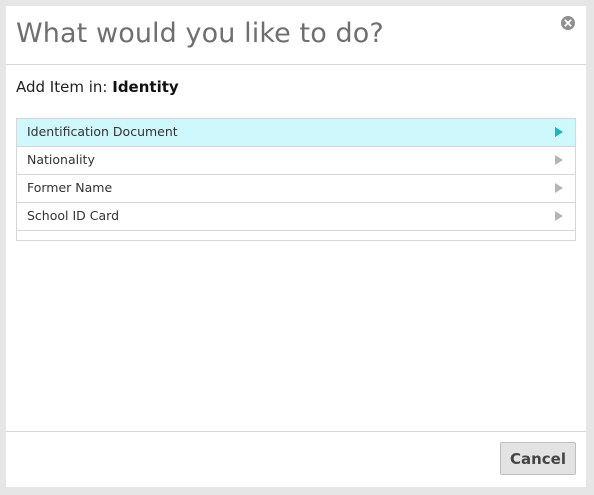  I want to click on list-item-label: Identification Document, so click(102, 131).